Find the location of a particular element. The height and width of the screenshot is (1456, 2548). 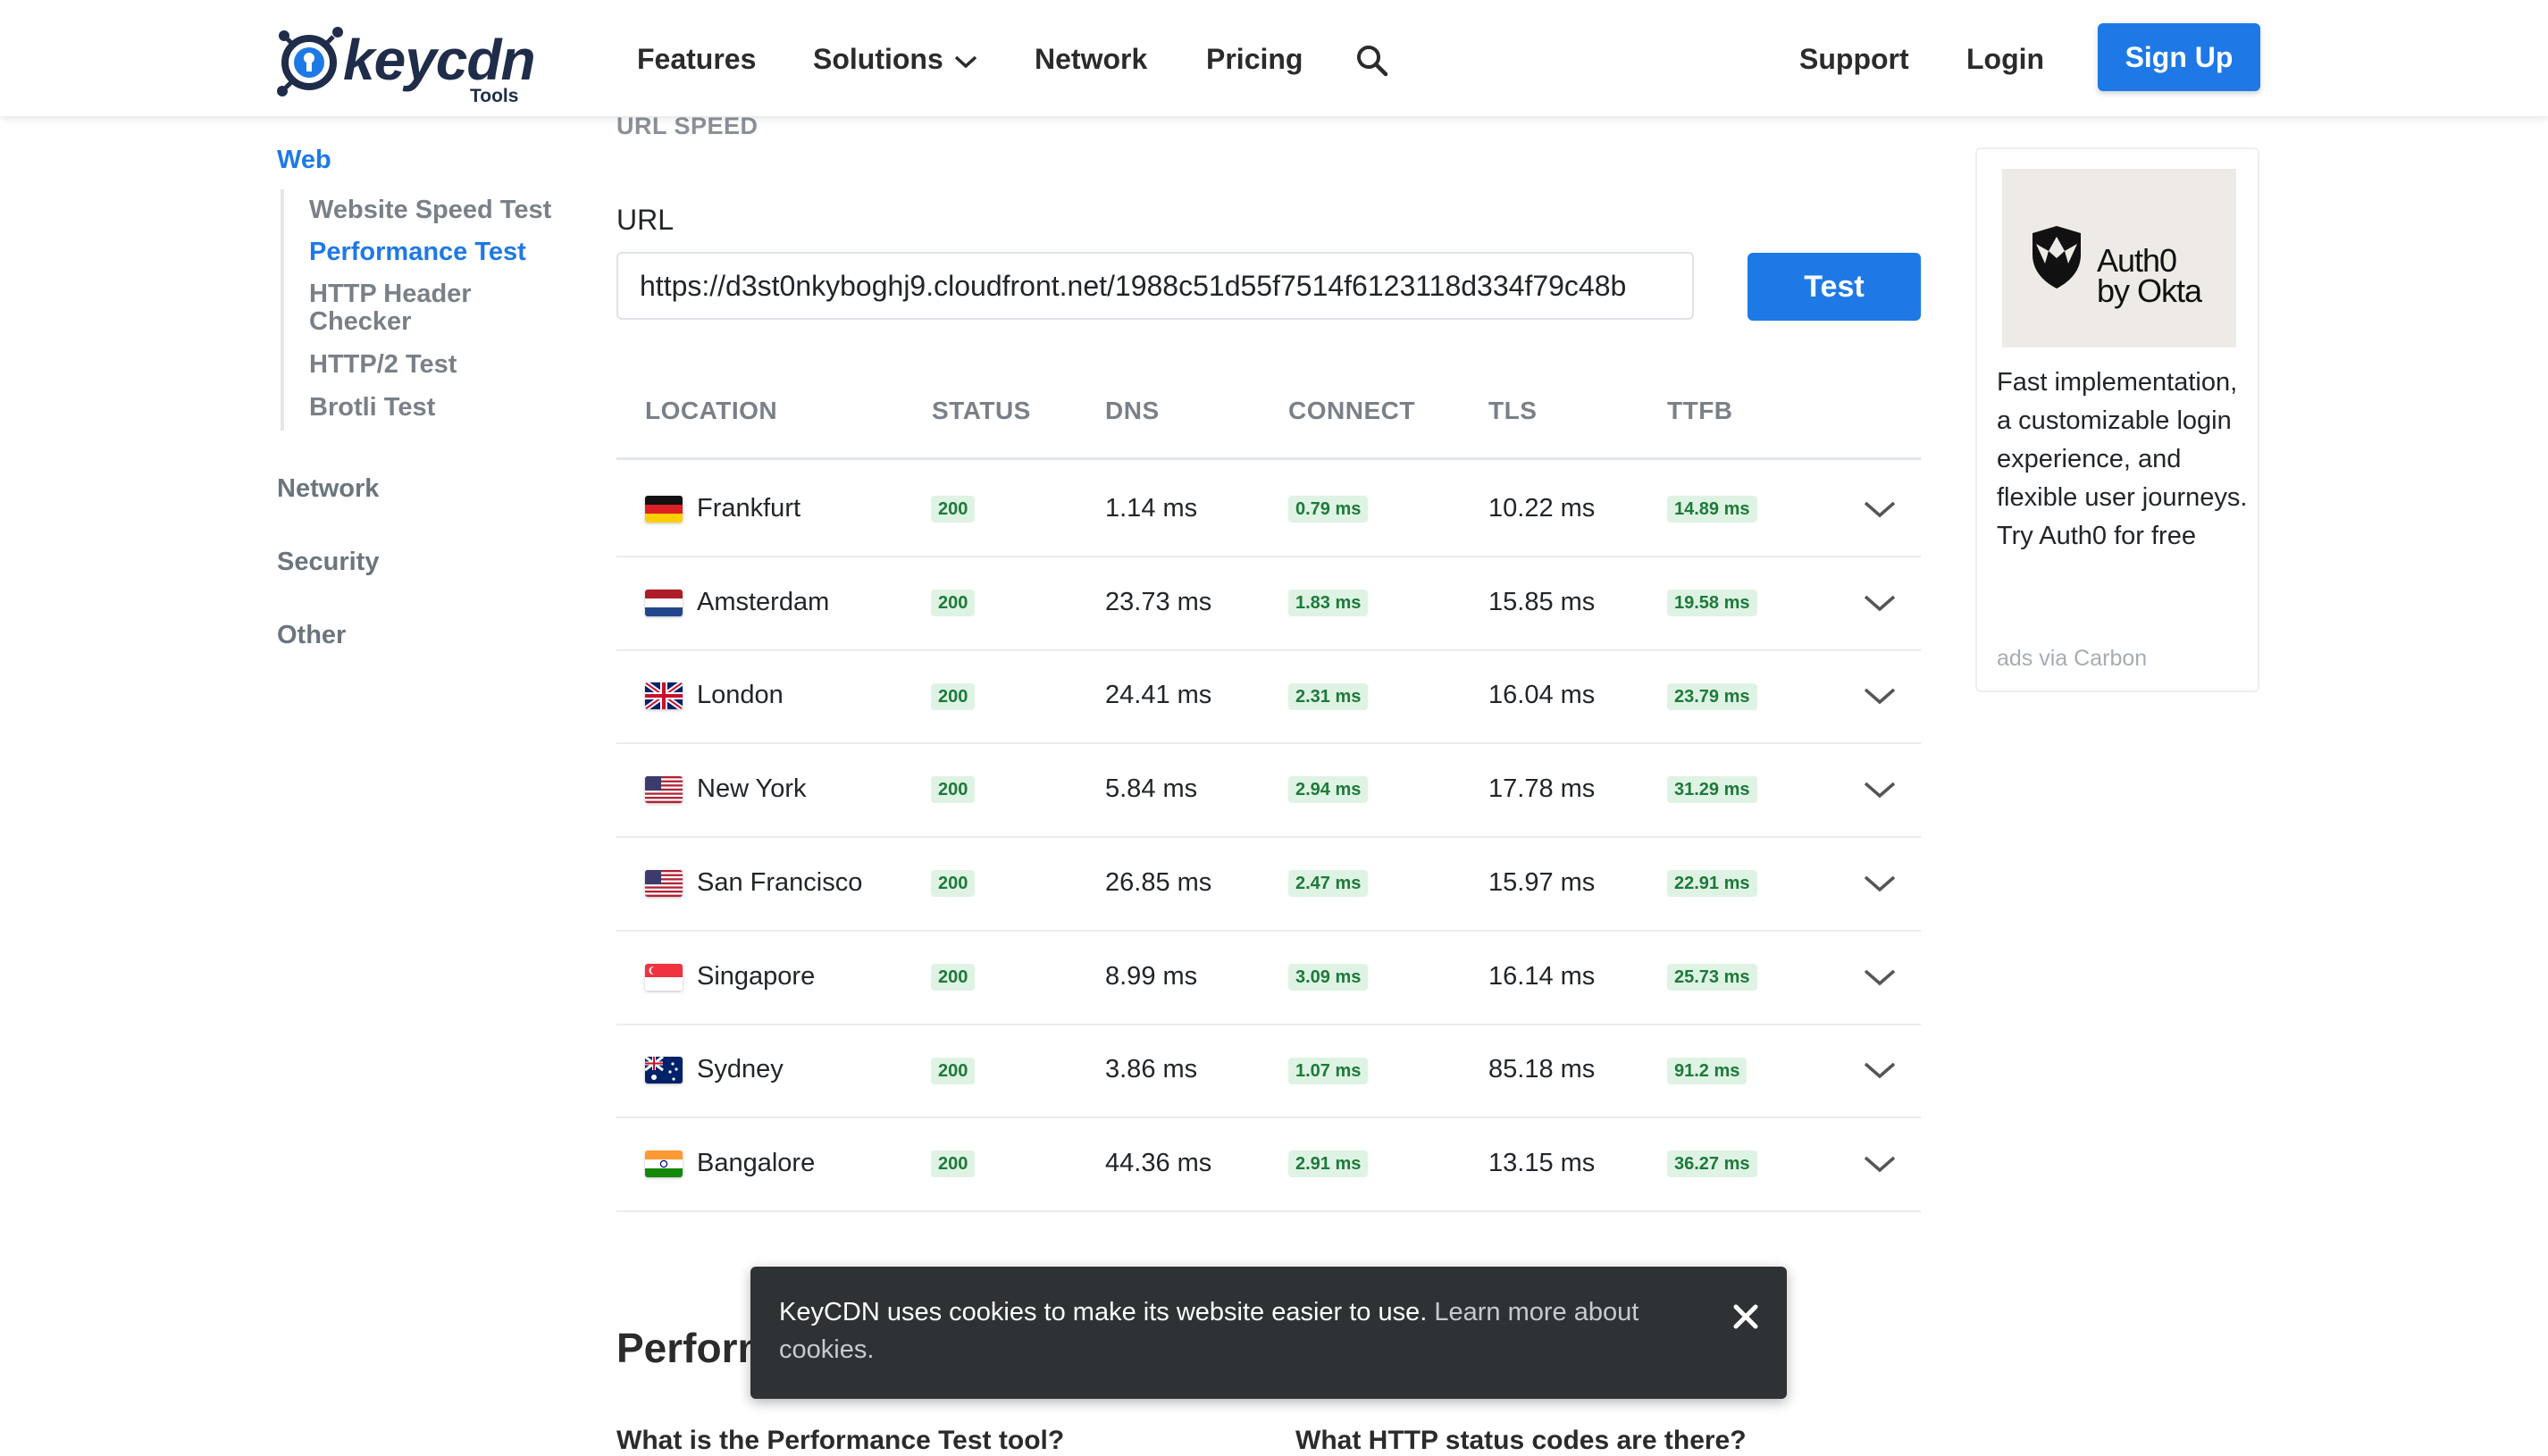

tls-cell: 17.78 ms is located at coordinates (1542, 789).